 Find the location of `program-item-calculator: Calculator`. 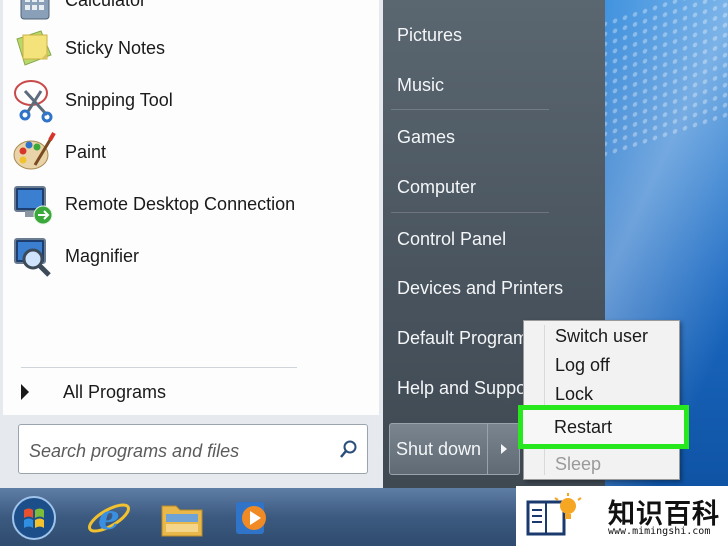

program-item-calculator: Calculator is located at coordinates (191, 12).